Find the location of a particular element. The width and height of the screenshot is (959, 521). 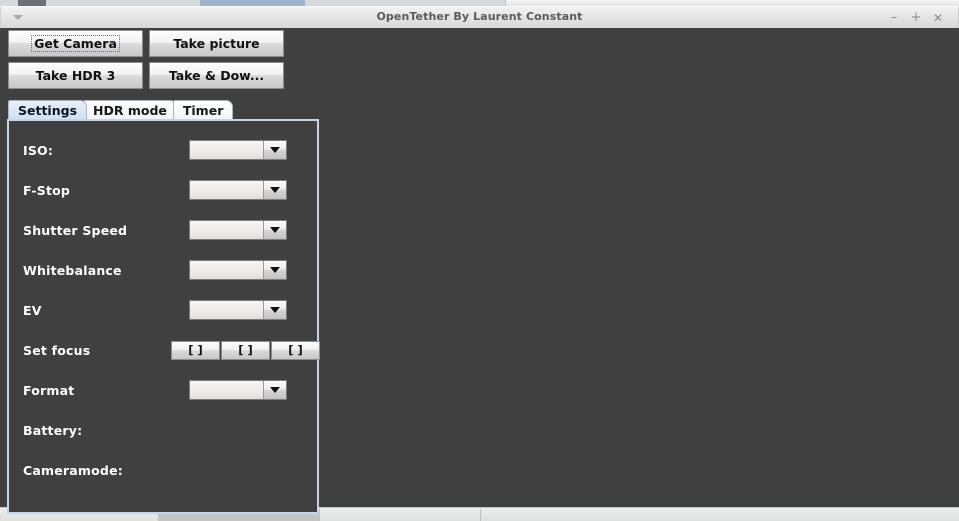

format-label: Format is located at coordinates (49, 390).